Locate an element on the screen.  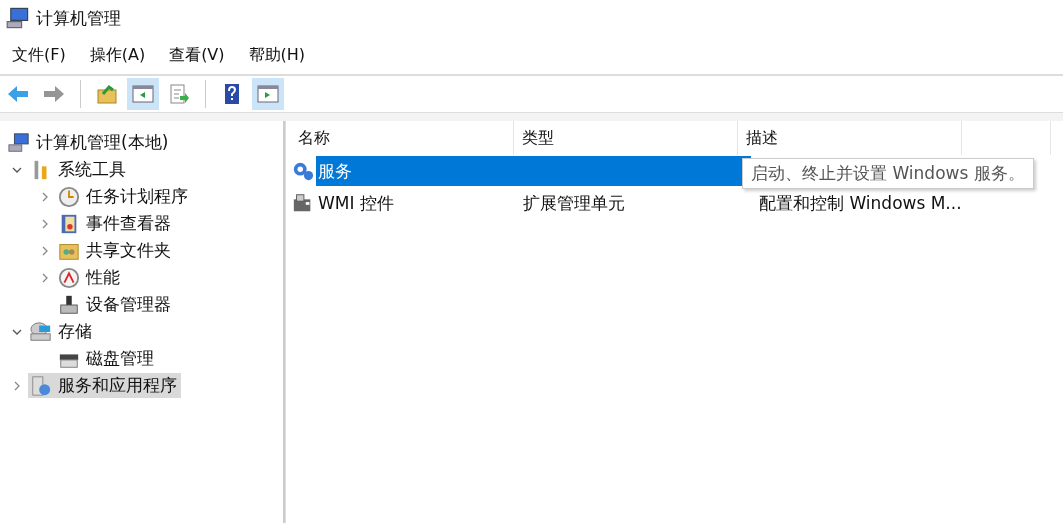
folder-up-icon is located at coordinates (107, 94).